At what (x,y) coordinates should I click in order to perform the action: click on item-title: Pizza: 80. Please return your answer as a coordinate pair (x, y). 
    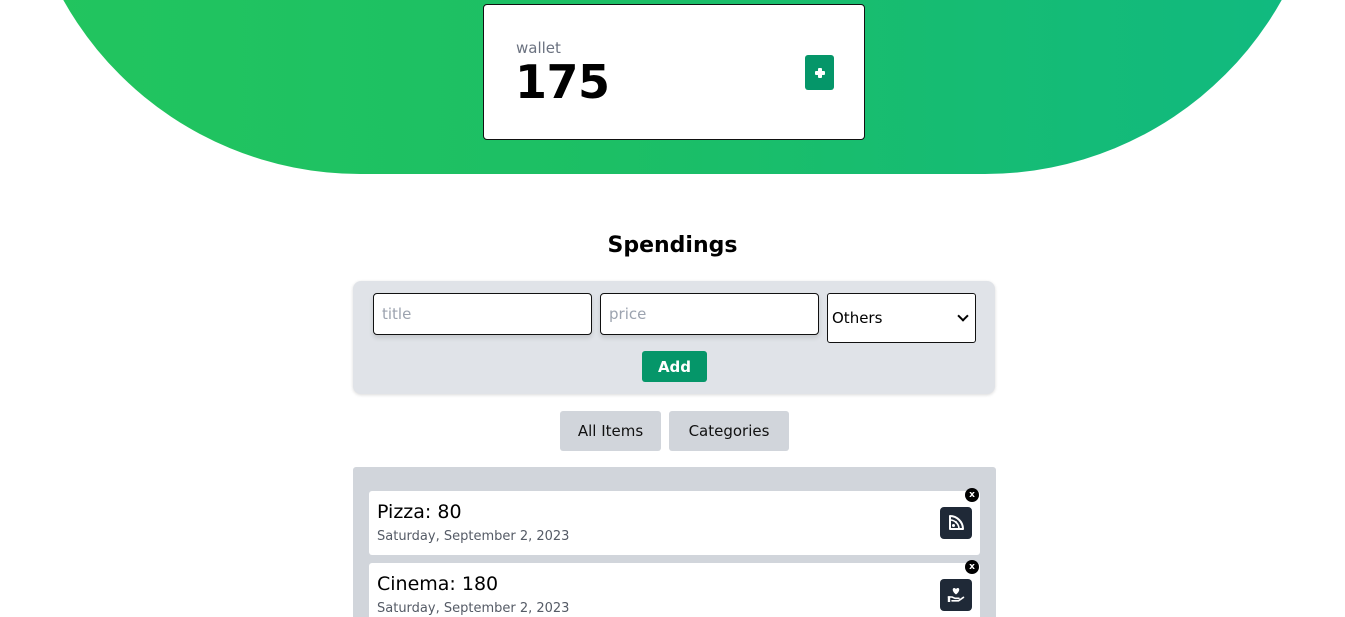
    Looking at the image, I should click on (419, 512).